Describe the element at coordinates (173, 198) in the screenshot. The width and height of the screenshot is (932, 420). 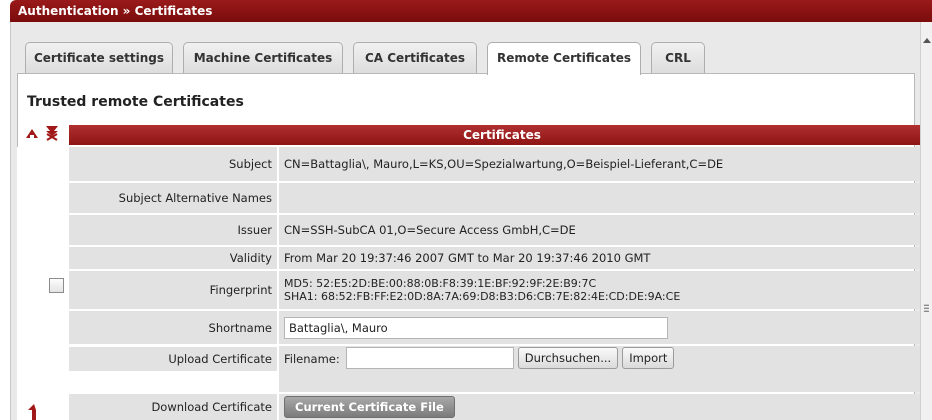
I see `san-label: Subject Alternative Names` at that location.